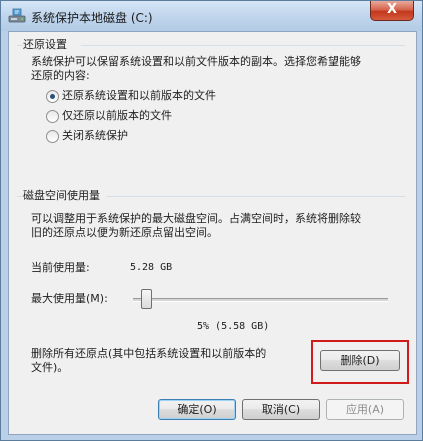 The width and height of the screenshot is (423, 441). What do you see at coordinates (281, 409) in the screenshot?
I see `cancel-button: 取消(C)` at bounding box center [281, 409].